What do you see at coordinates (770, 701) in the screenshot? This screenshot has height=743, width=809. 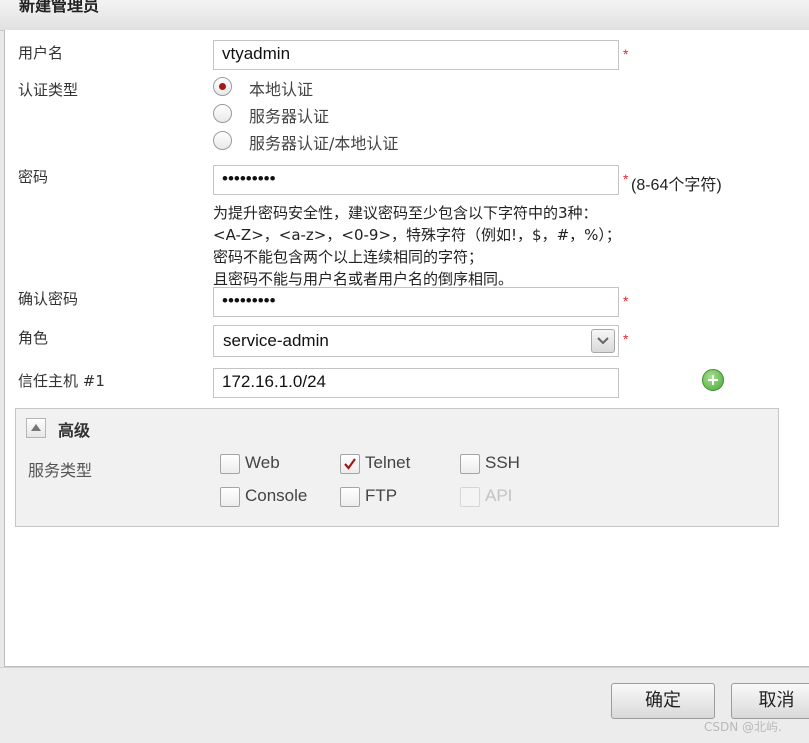 I see `cancel-button: 取消` at bounding box center [770, 701].